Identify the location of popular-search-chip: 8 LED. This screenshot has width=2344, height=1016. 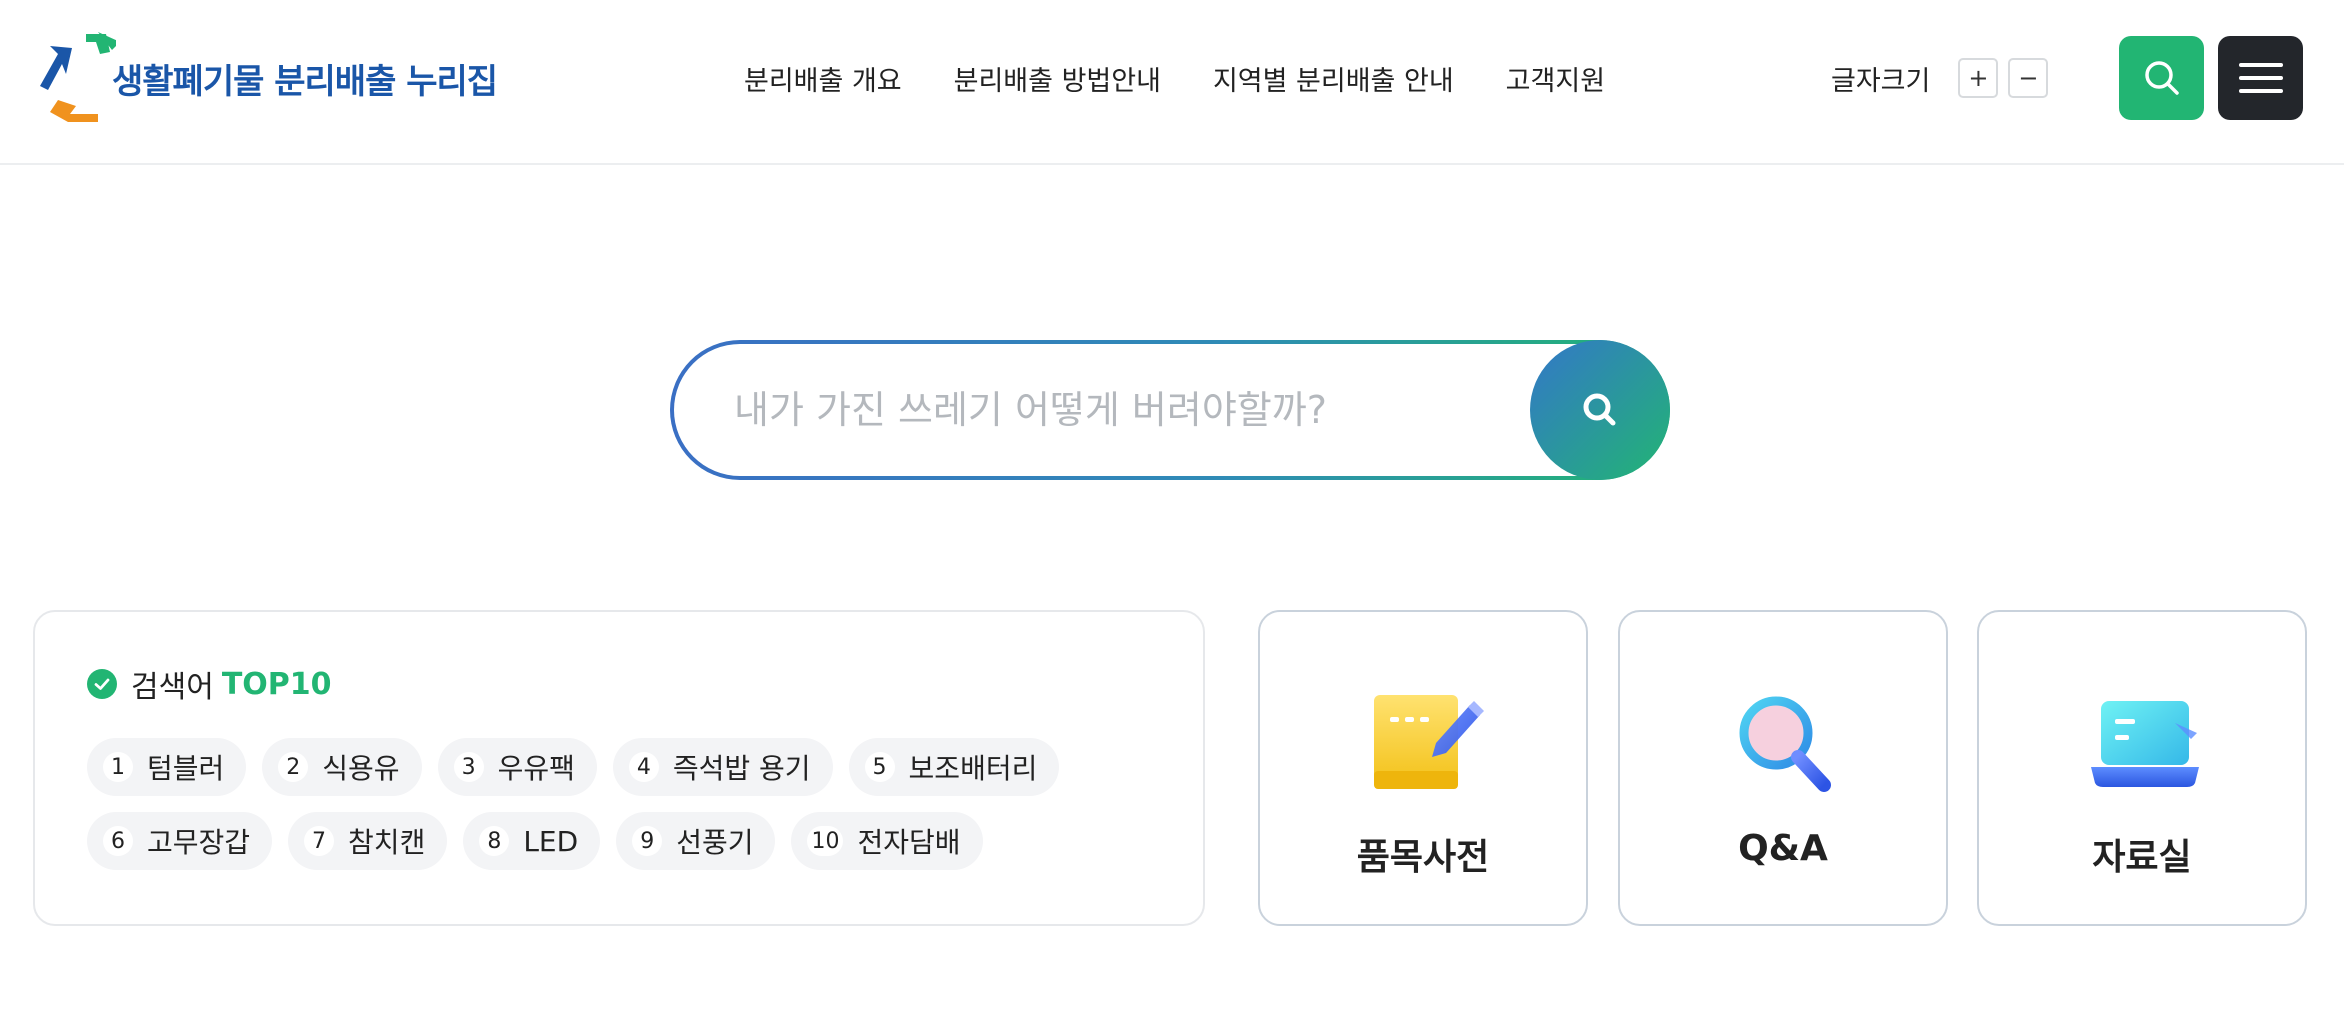
(532, 841).